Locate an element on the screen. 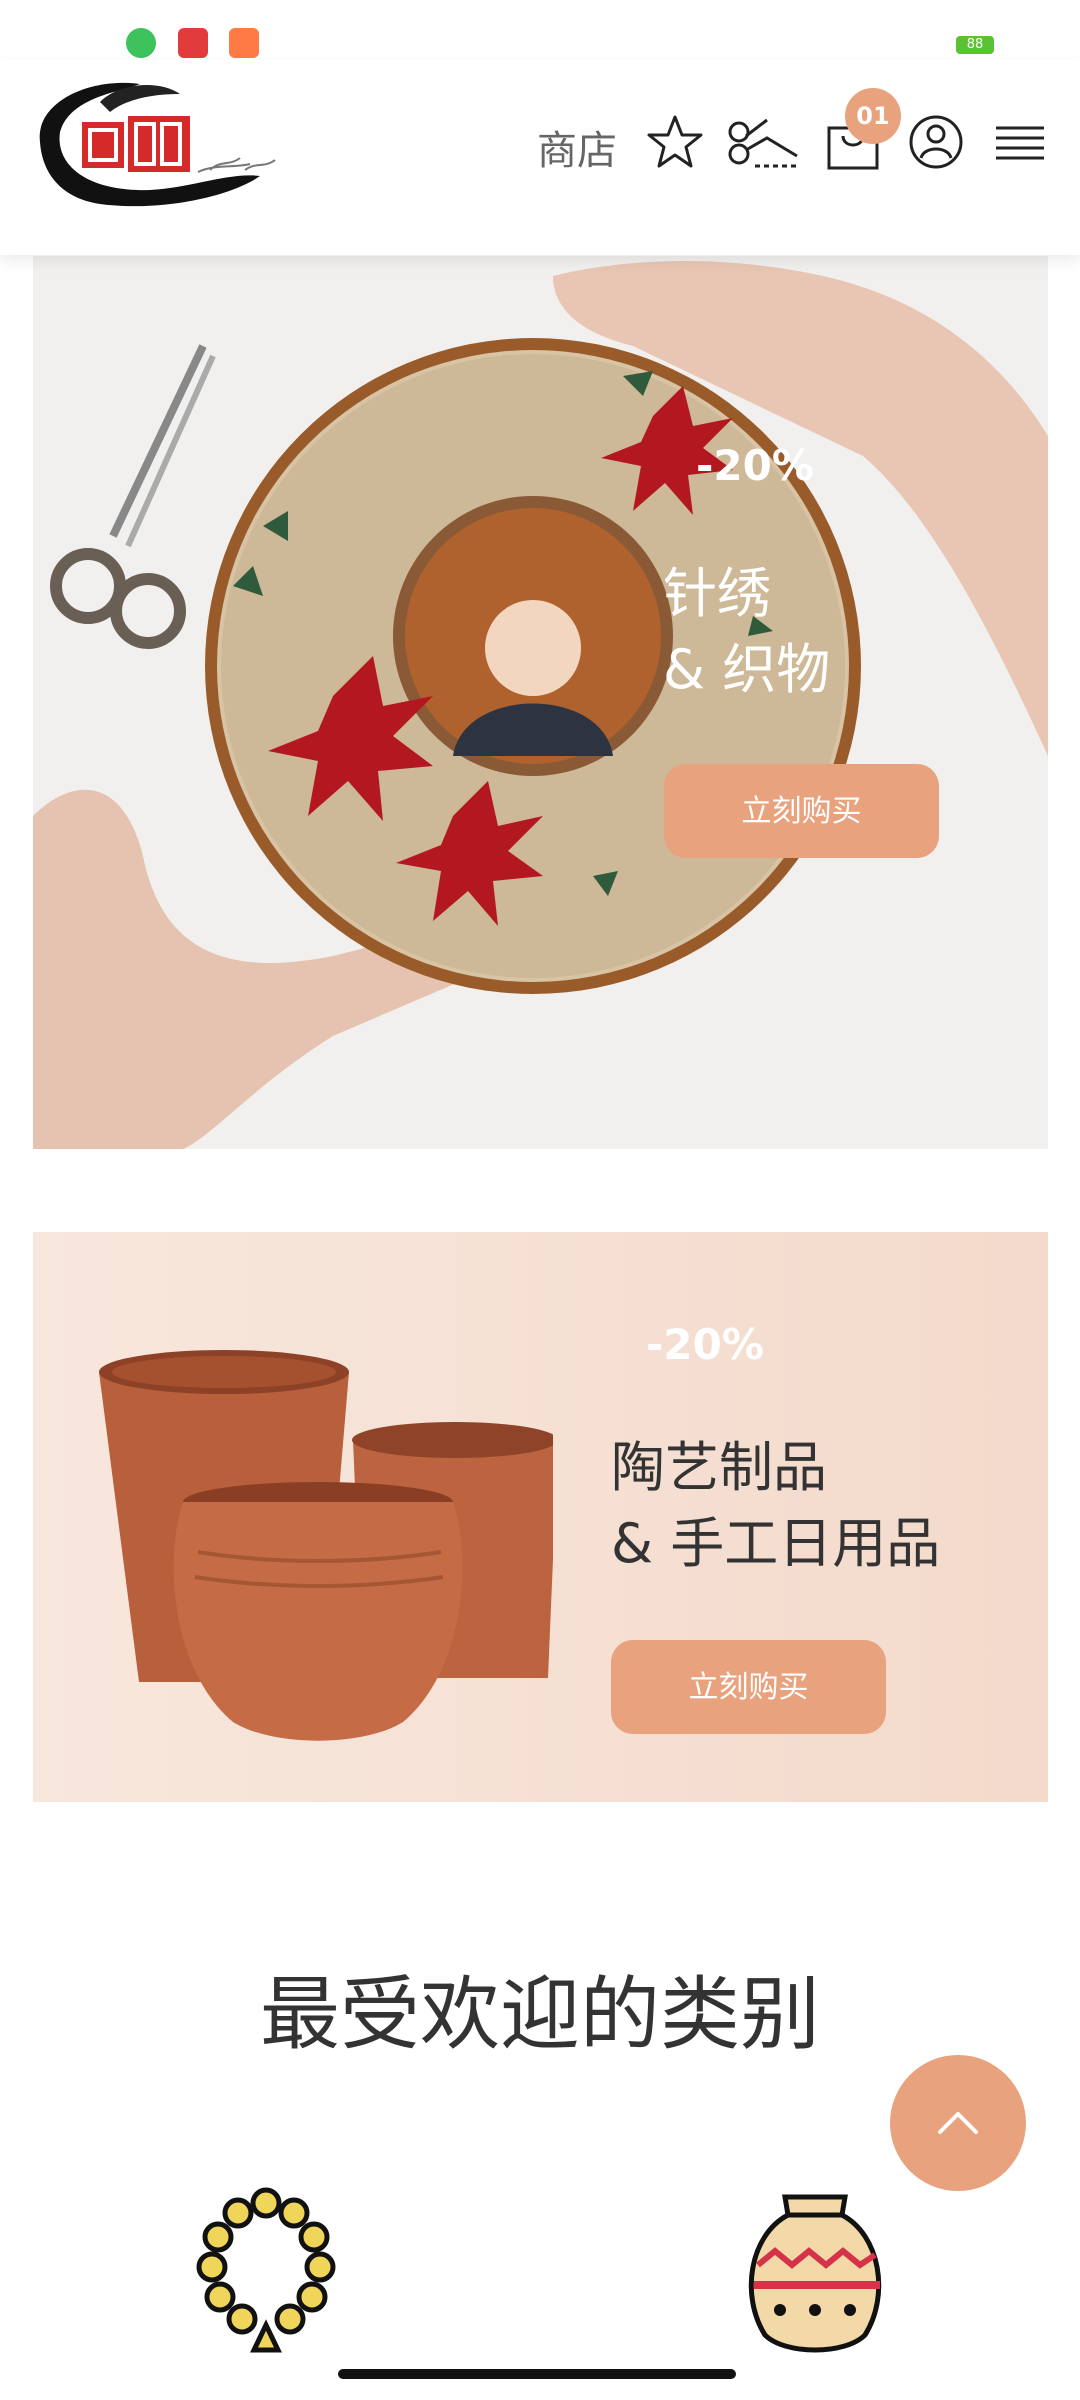 Image resolution: width=1080 pixels, height=2400 pixels. back-to-top-button is located at coordinates (958, 2123).